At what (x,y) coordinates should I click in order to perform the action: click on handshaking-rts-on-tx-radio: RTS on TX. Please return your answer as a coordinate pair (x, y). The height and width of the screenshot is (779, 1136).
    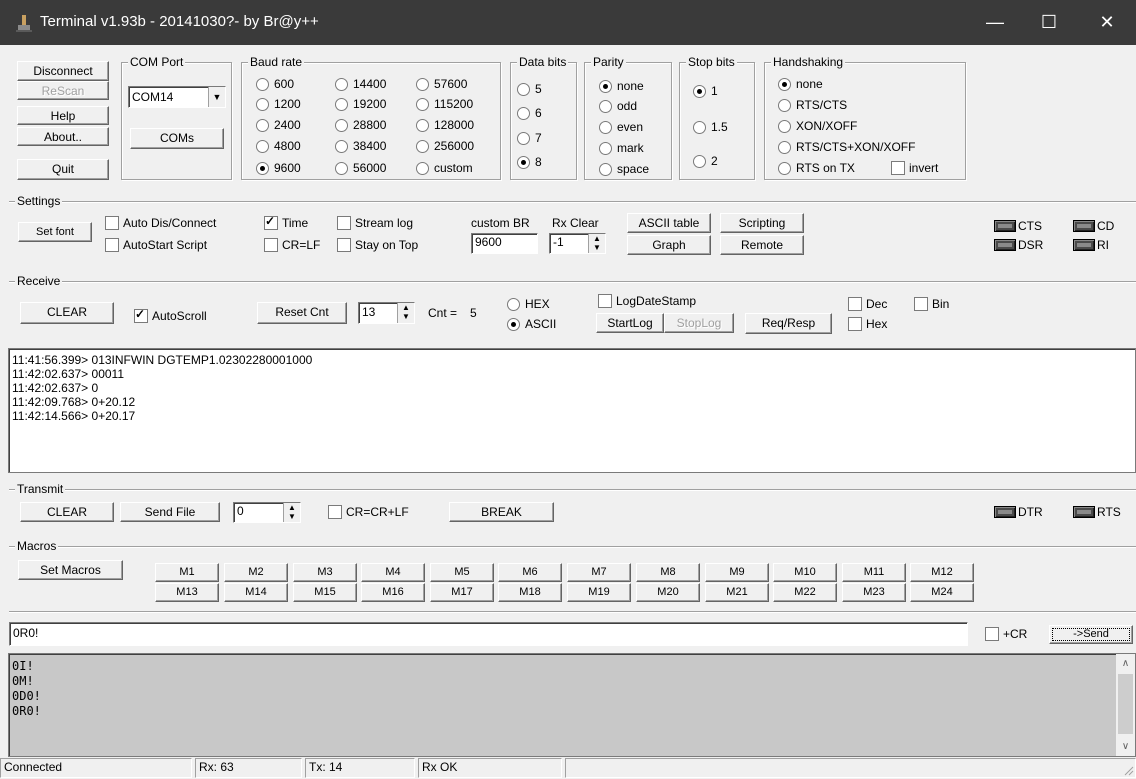
    Looking at the image, I should click on (816, 168).